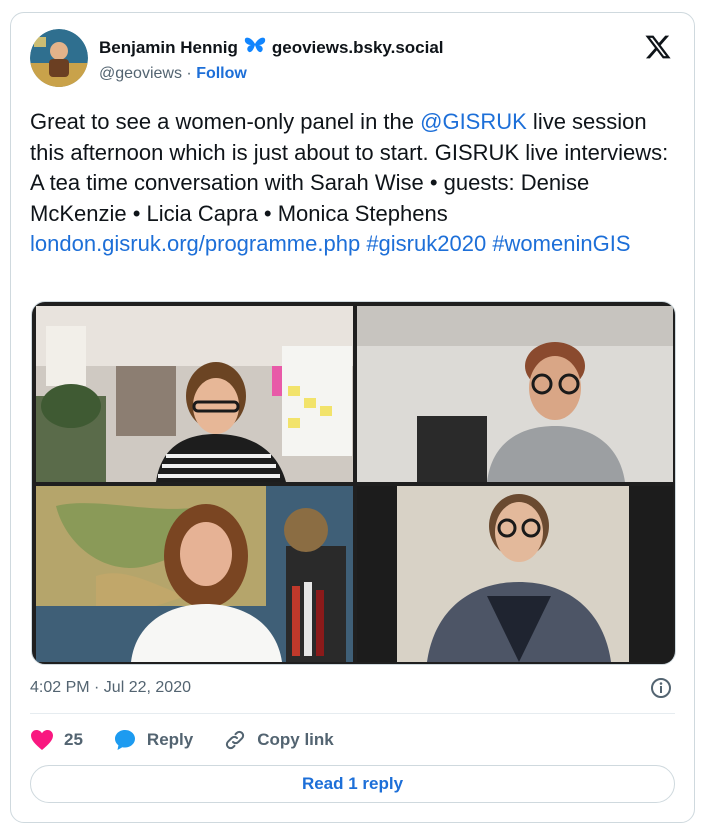  What do you see at coordinates (426, 243) in the screenshot?
I see `hashtag-link: #gisruk2020` at bounding box center [426, 243].